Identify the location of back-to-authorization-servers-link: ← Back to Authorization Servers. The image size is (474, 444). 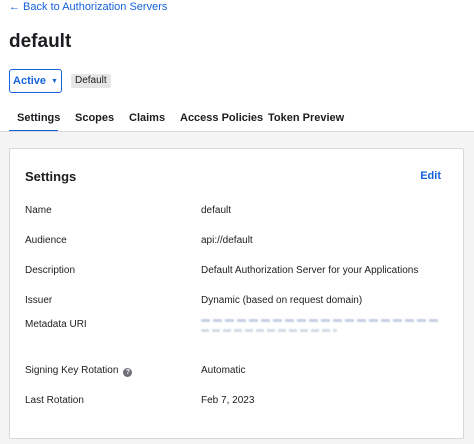
(88, 7).